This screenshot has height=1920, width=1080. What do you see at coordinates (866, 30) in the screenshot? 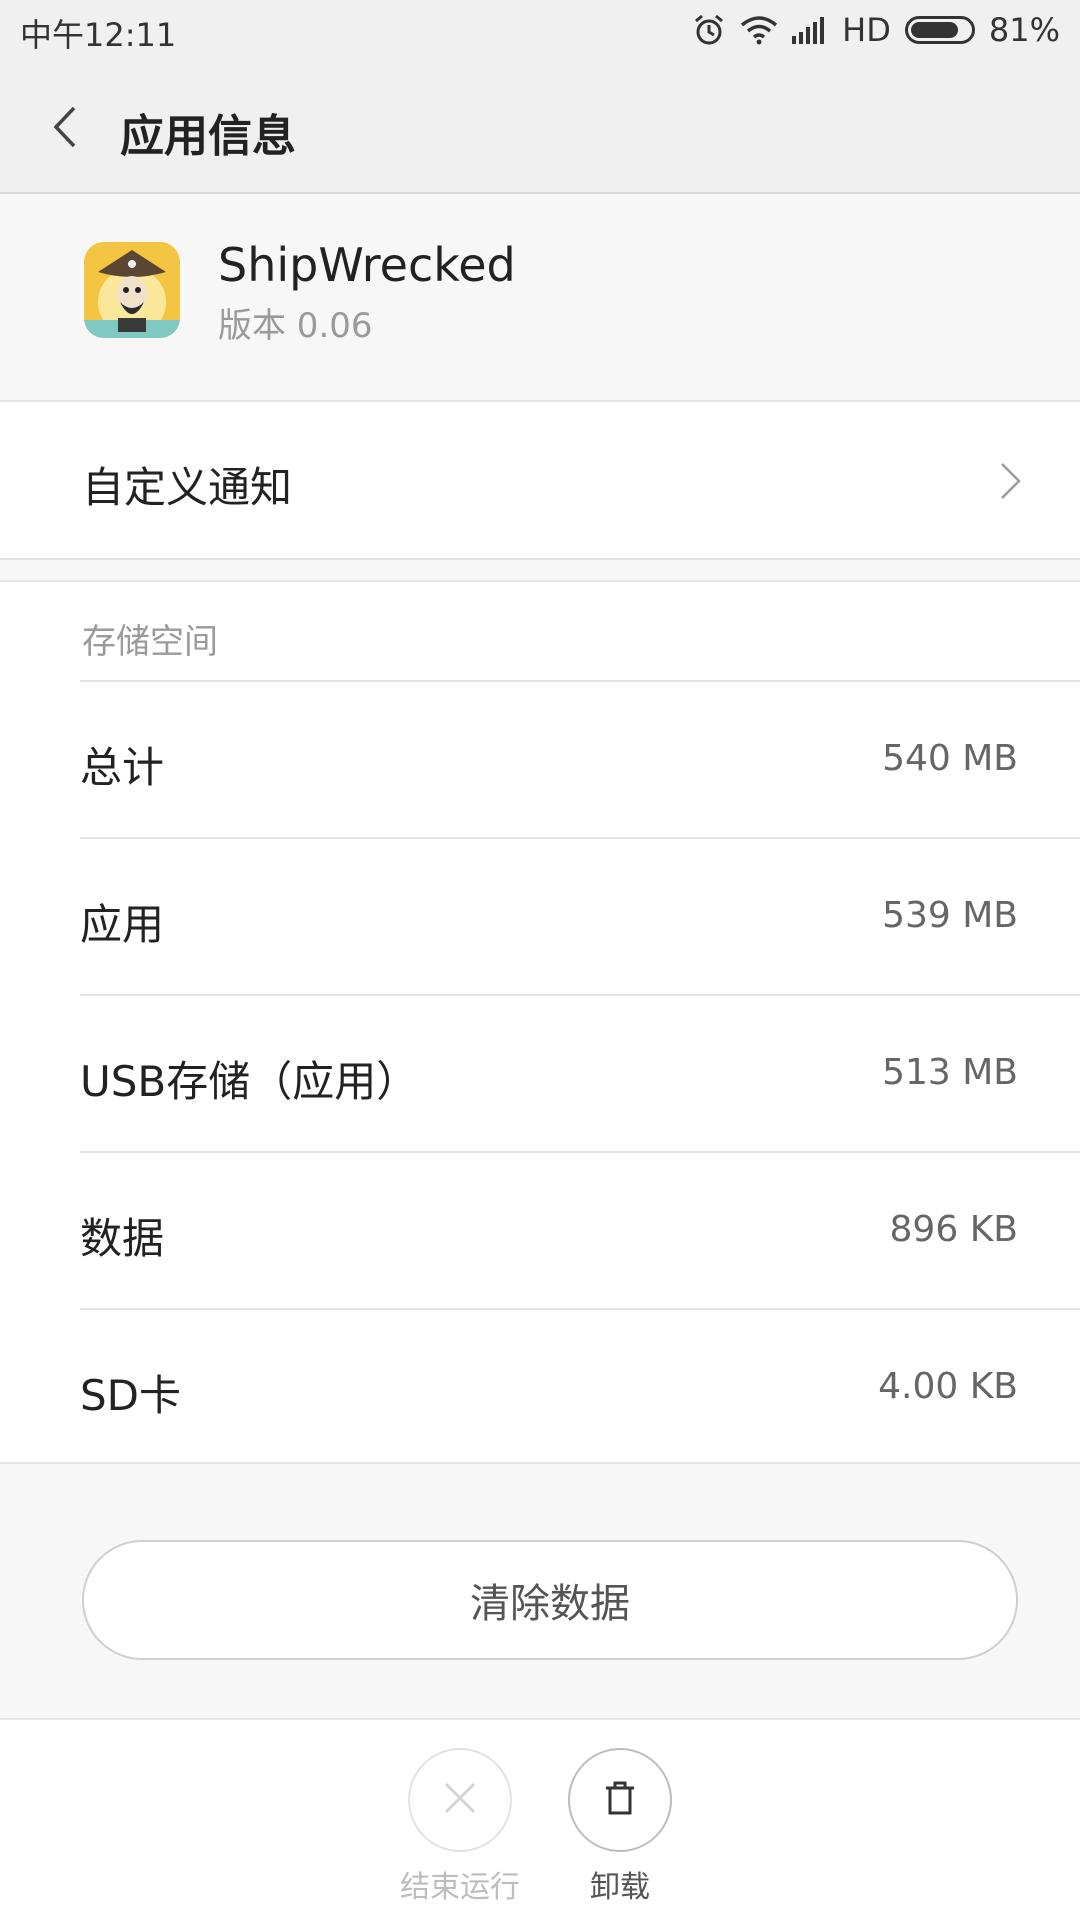
I see `network-type: HD` at bounding box center [866, 30].